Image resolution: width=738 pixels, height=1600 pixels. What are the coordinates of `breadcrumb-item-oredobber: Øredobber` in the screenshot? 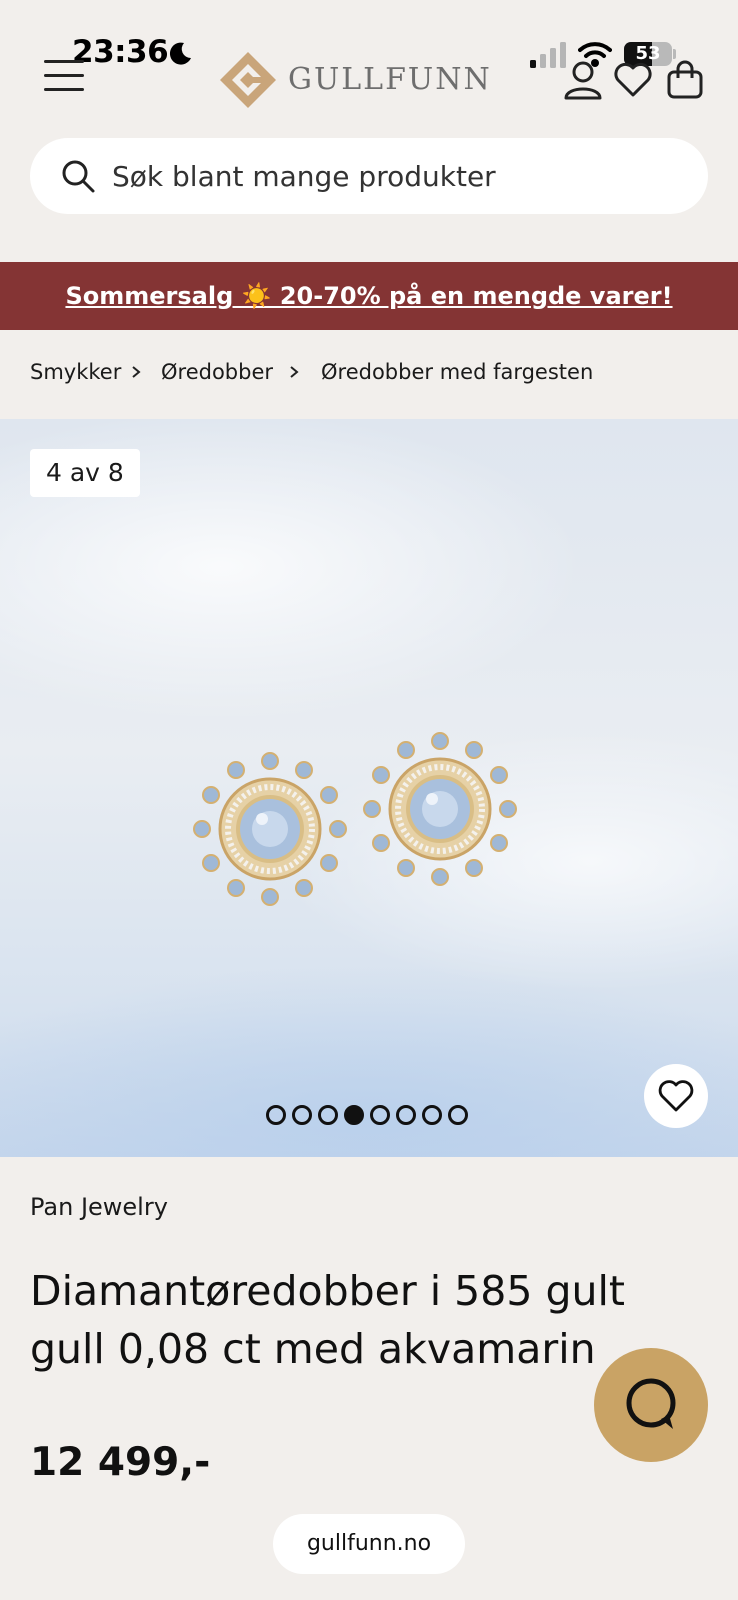 It's located at (217, 372).